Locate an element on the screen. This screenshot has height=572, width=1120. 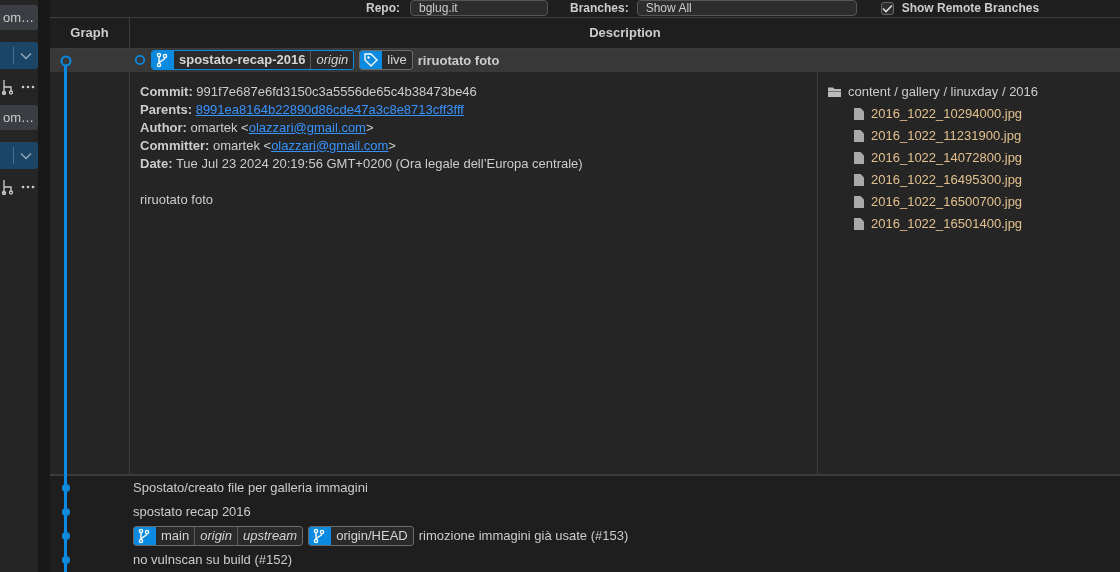
file-name: 2016_1022_16500700.jpg is located at coordinates (947, 201).